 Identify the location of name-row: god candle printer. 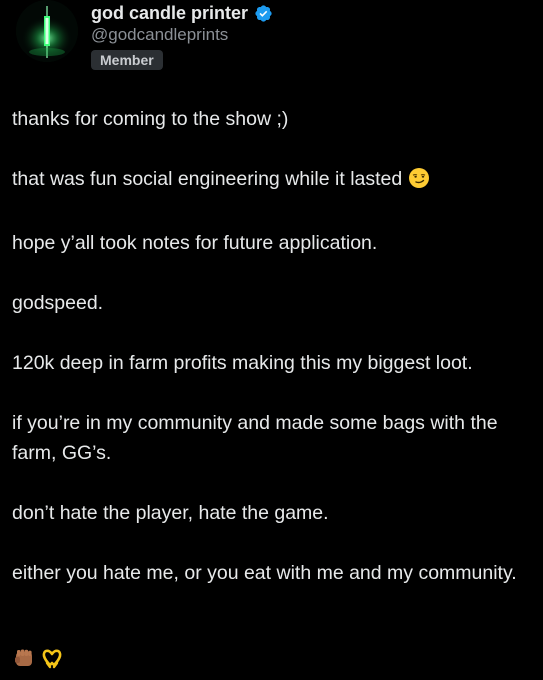
(182, 13).